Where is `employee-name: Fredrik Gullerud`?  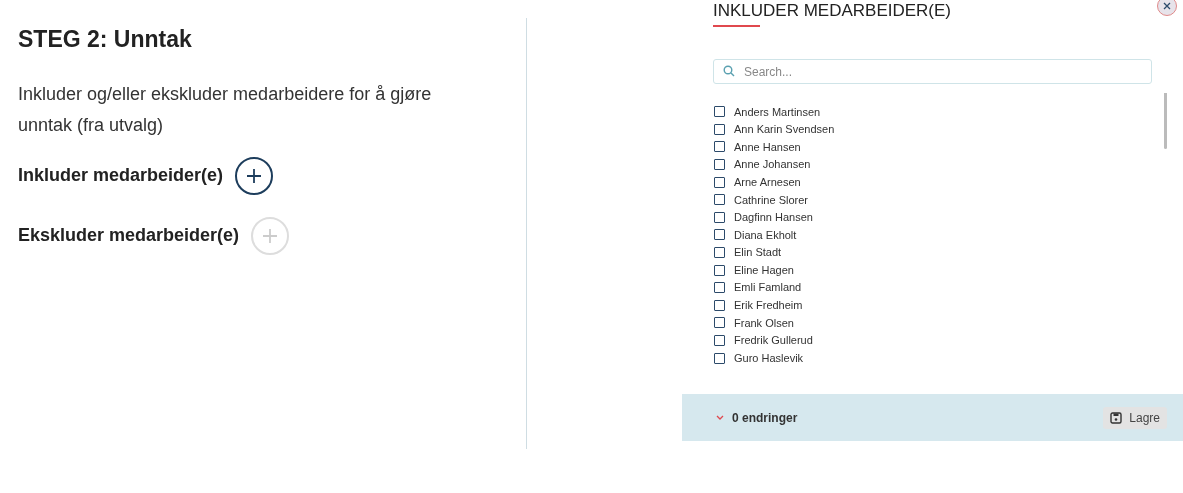
employee-name: Fredrik Gullerud is located at coordinates (773, 341).